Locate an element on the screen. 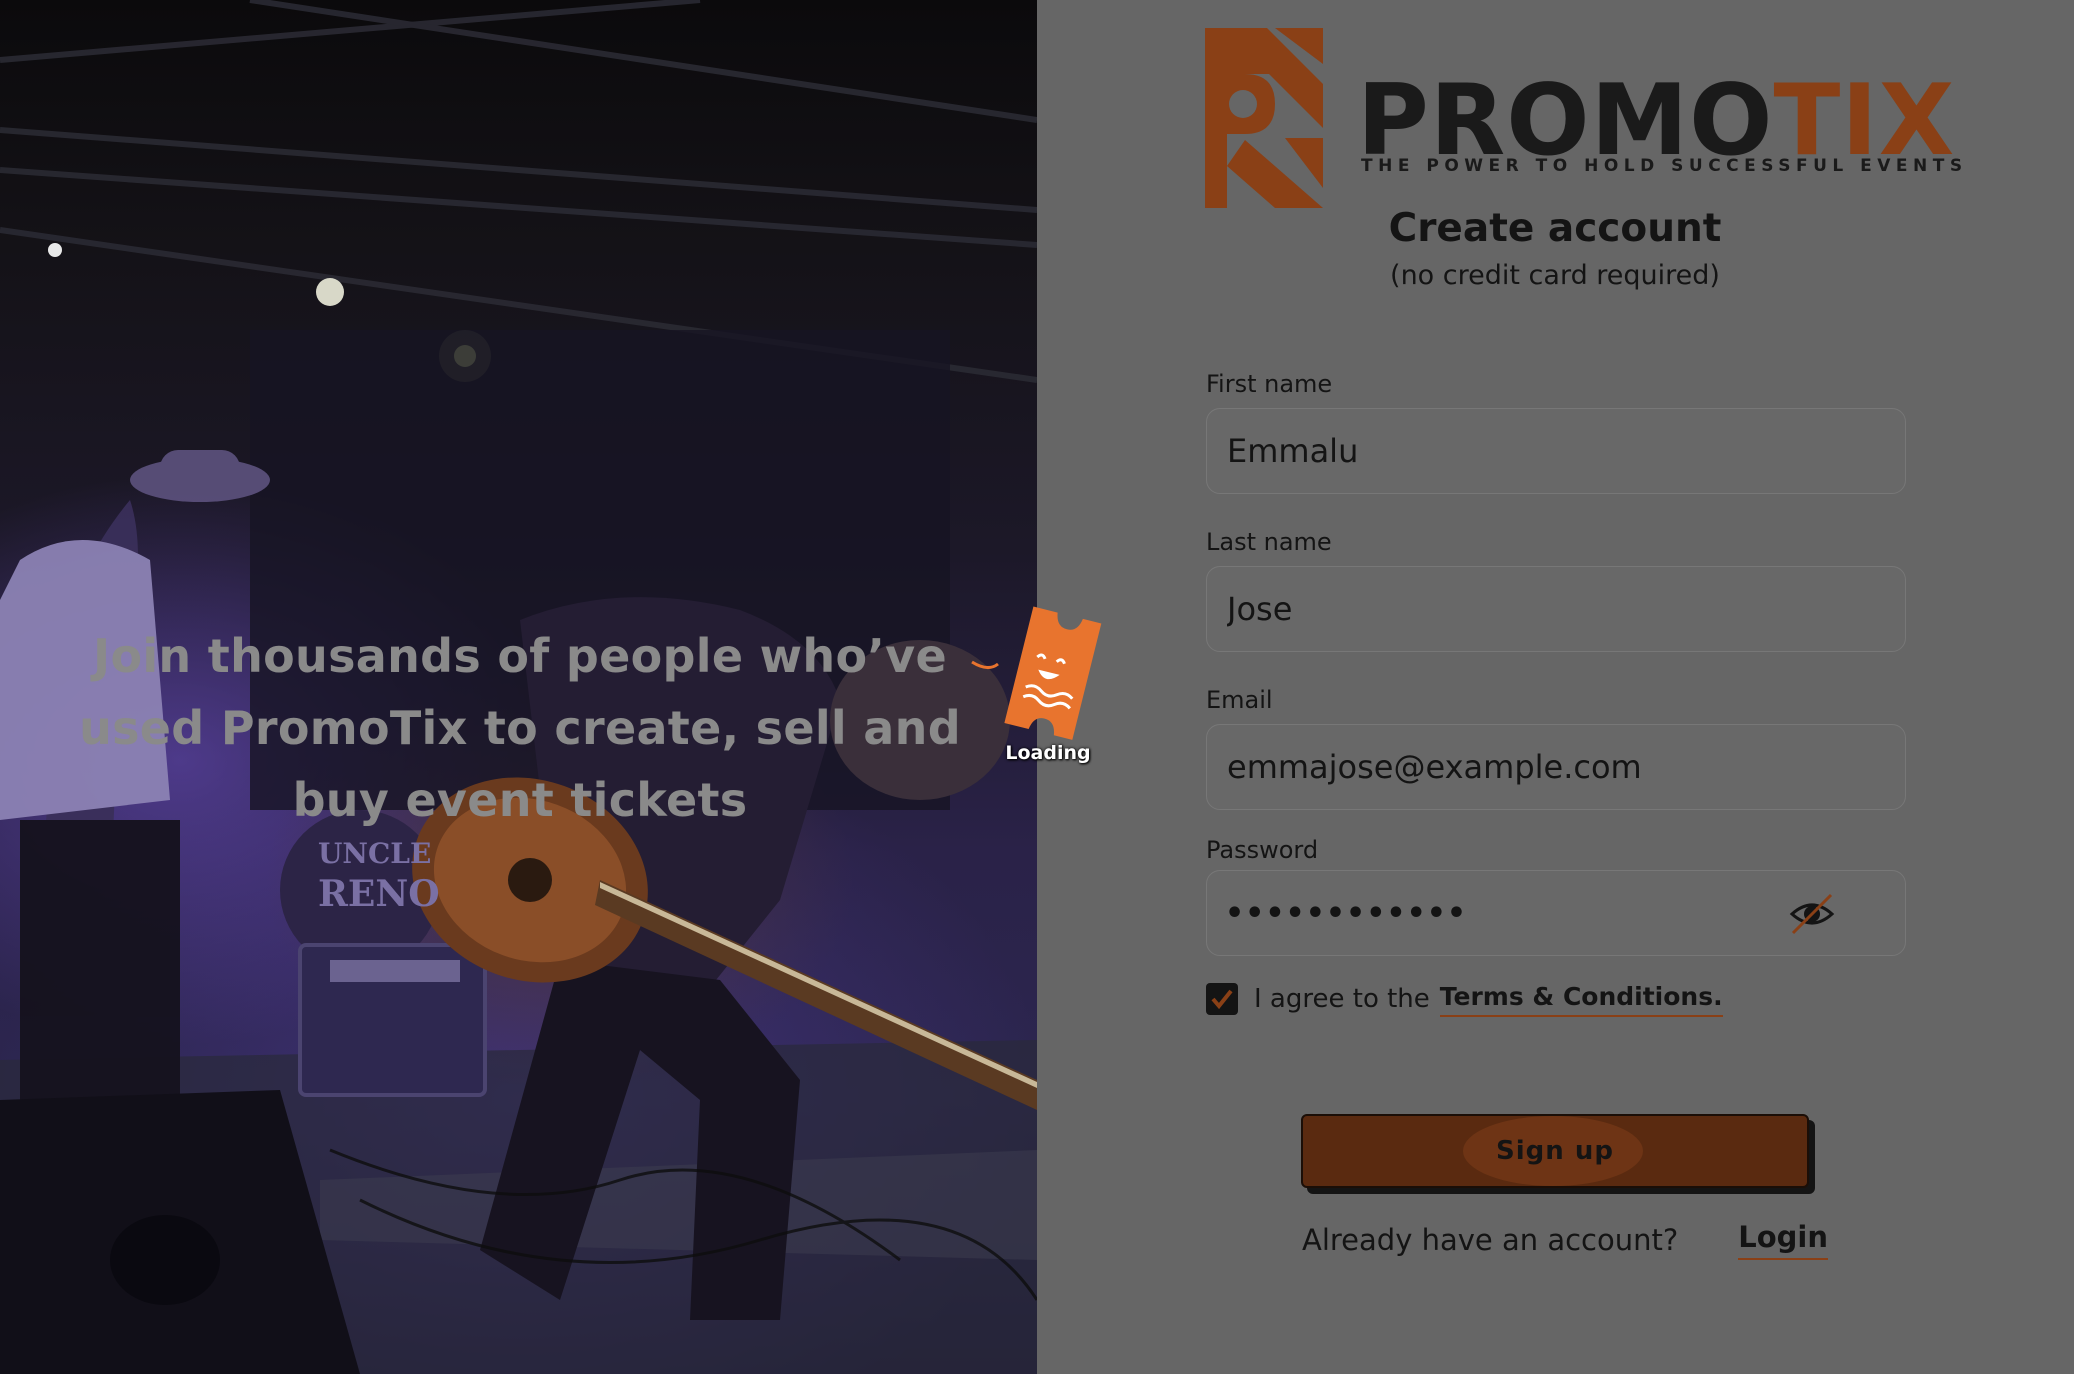 This screenshot has width=2074, height=1374. checkmark-icon is located at coordinates (1222, 999).